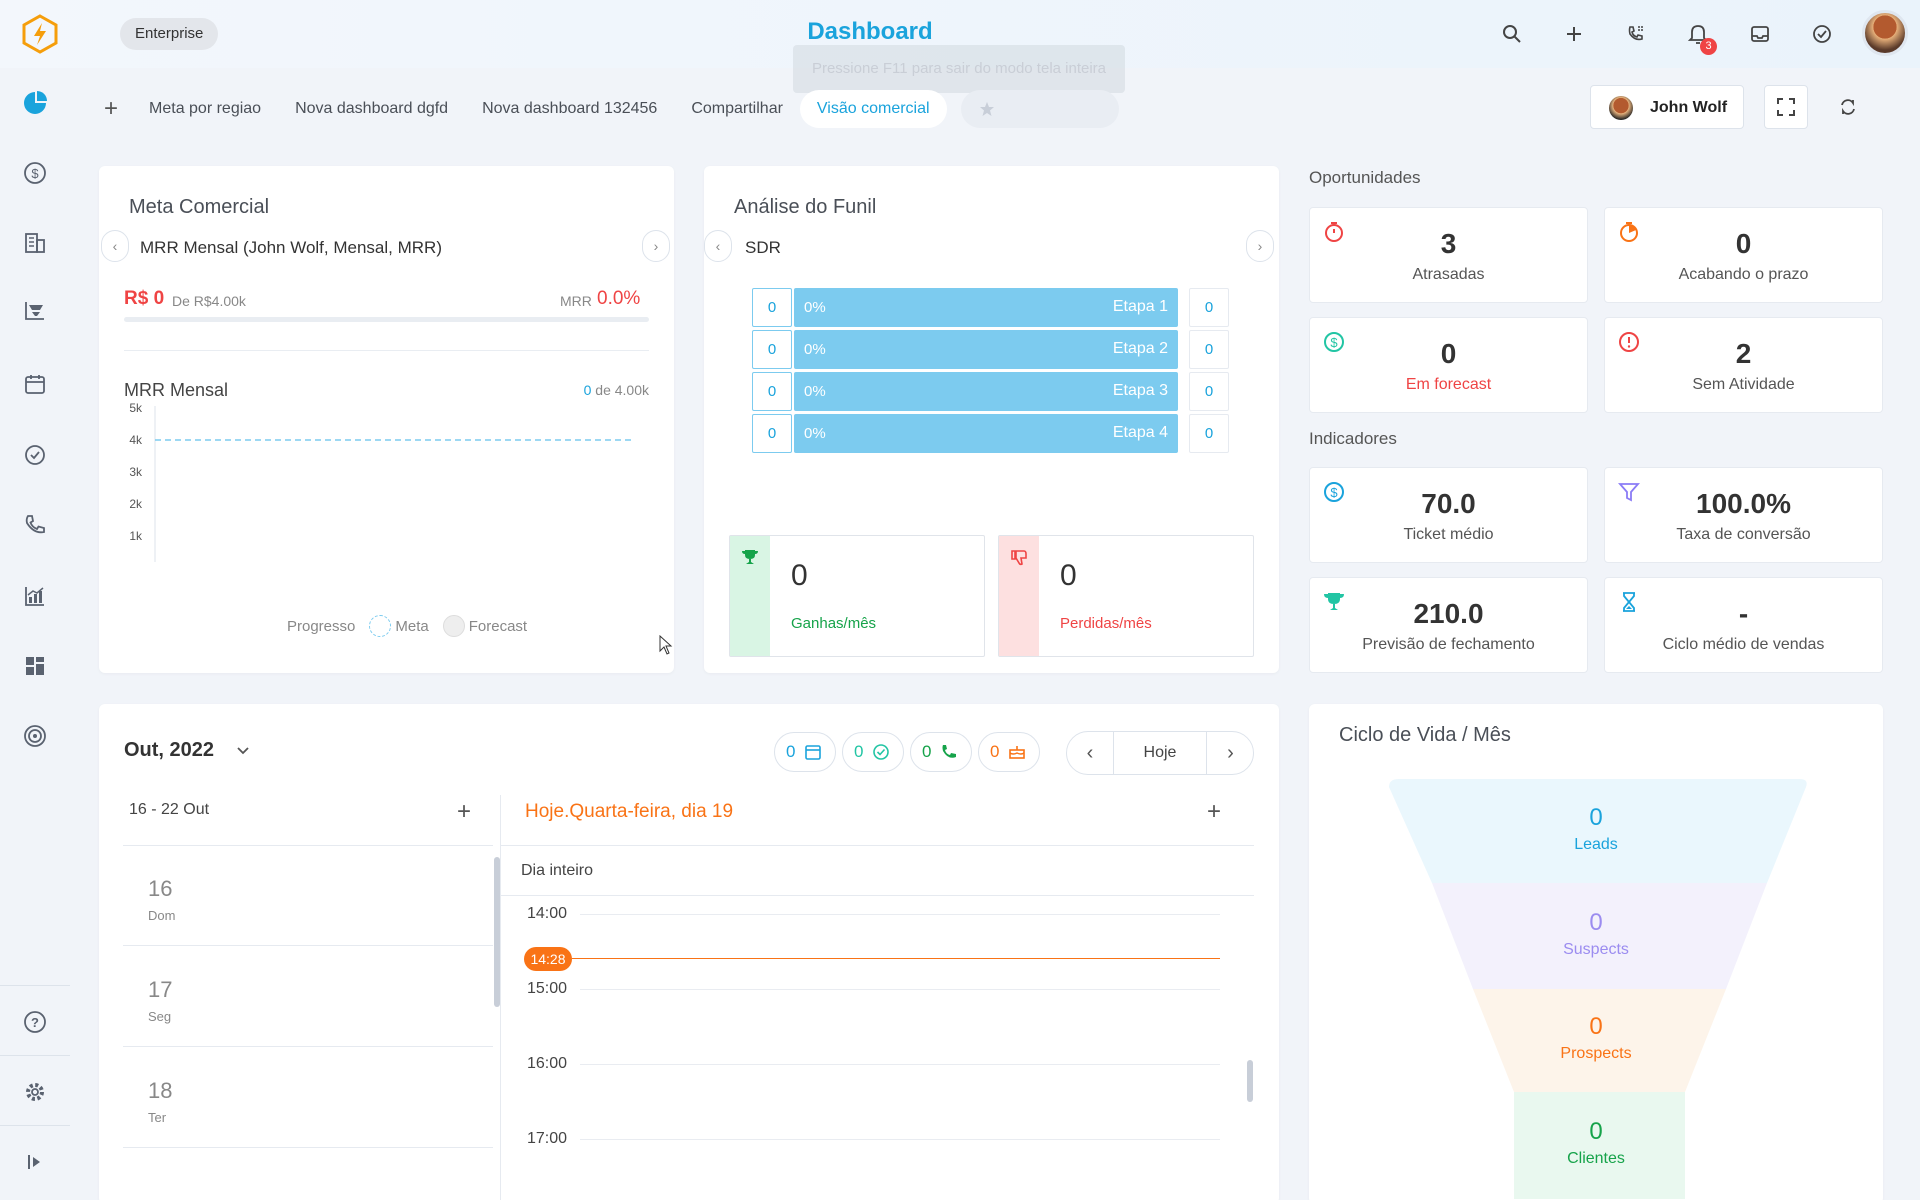 The height and width of the screenshot is (1200, 1920). What do you see at coordinates (169, 34) in the screenshot?
I see `plan-badge: Enterprise` at bounding box center [169, 34].